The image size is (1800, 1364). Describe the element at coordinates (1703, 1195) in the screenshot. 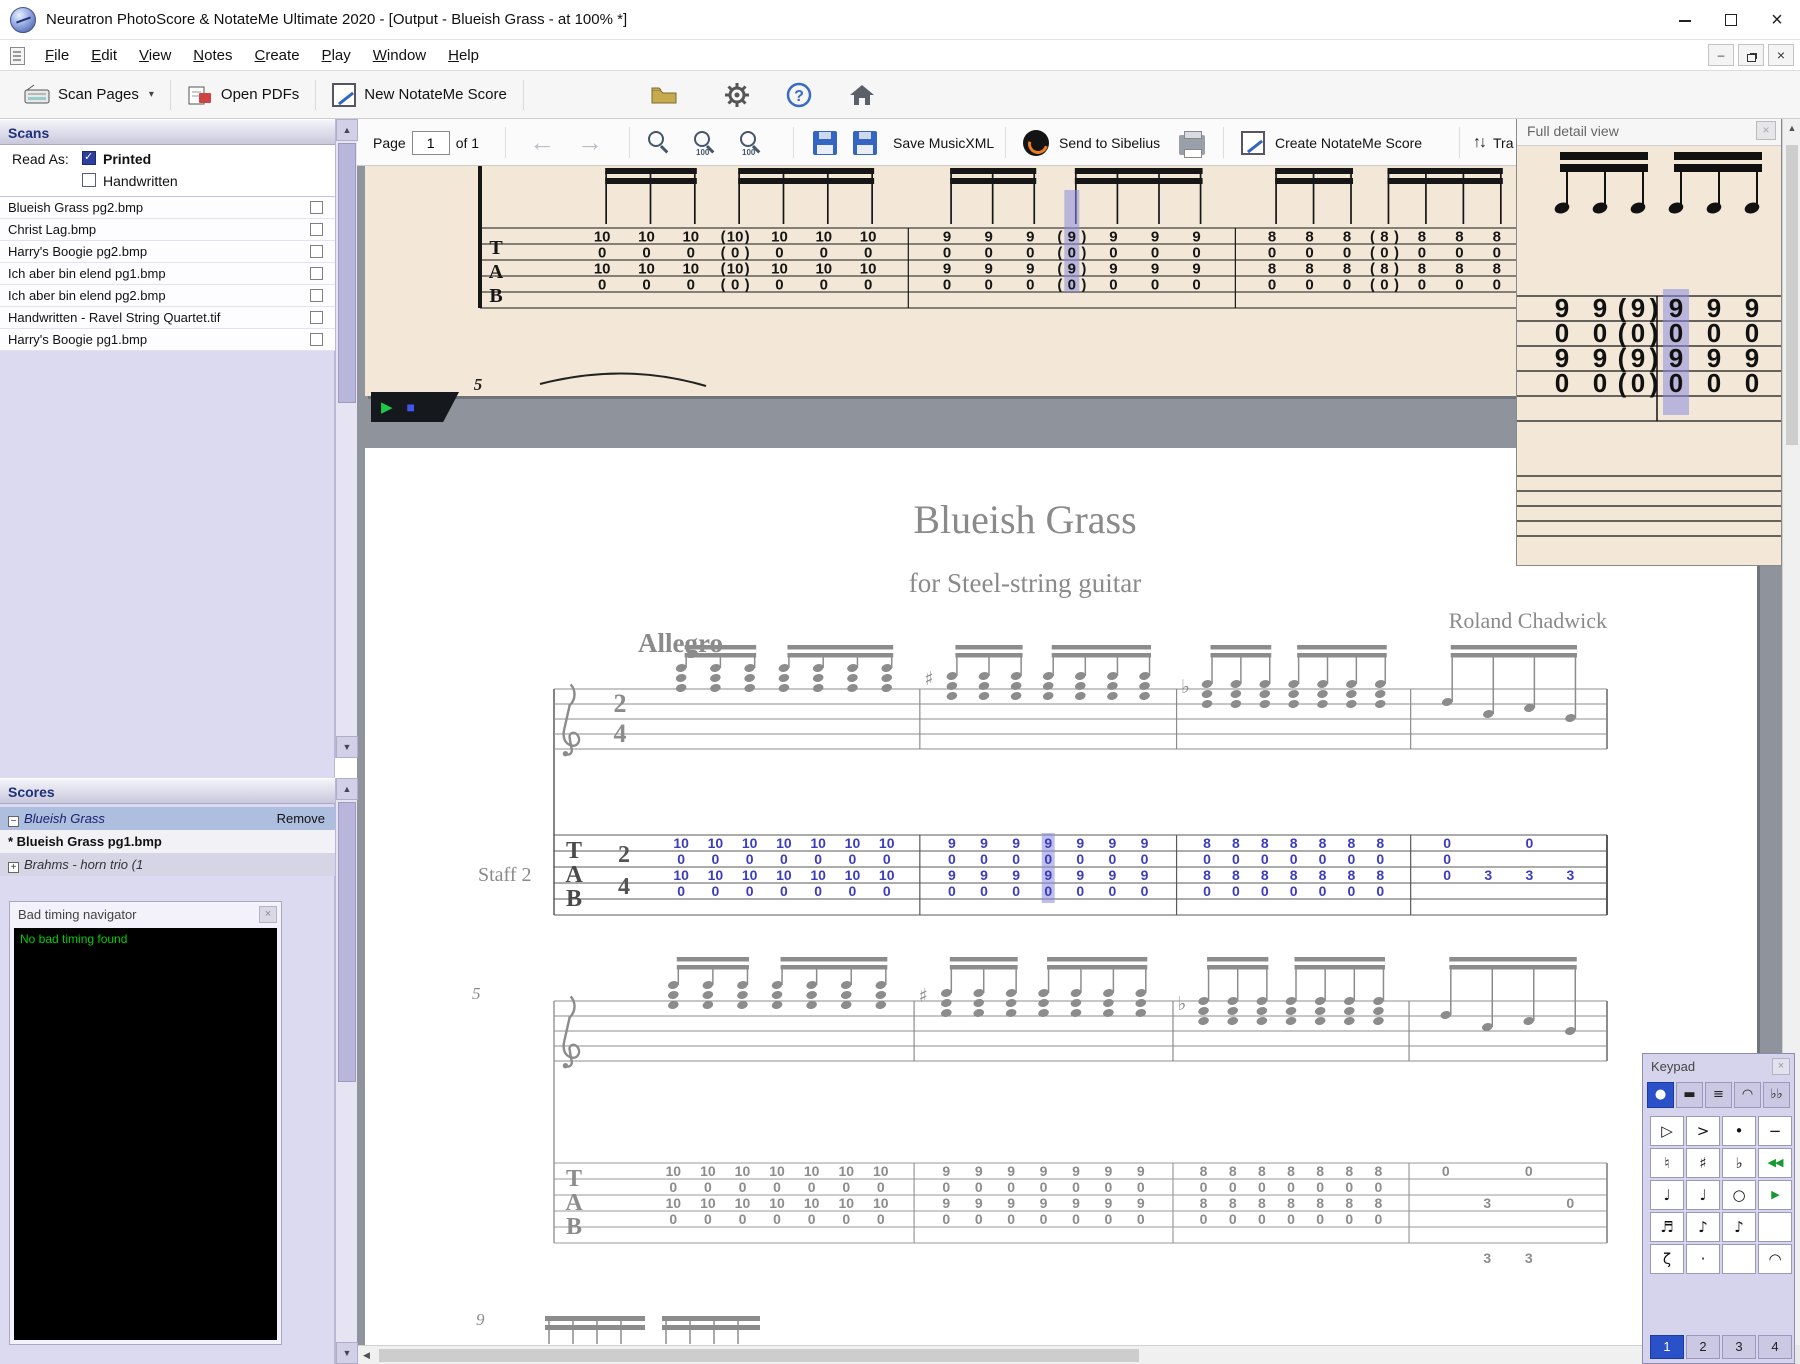

I see `keypad-half-note-button: ♩` at that location.